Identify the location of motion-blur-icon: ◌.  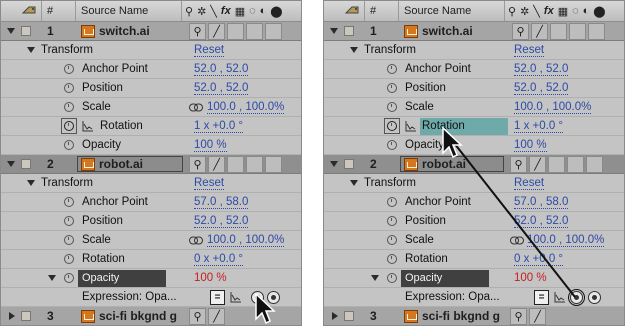
(252, 11).